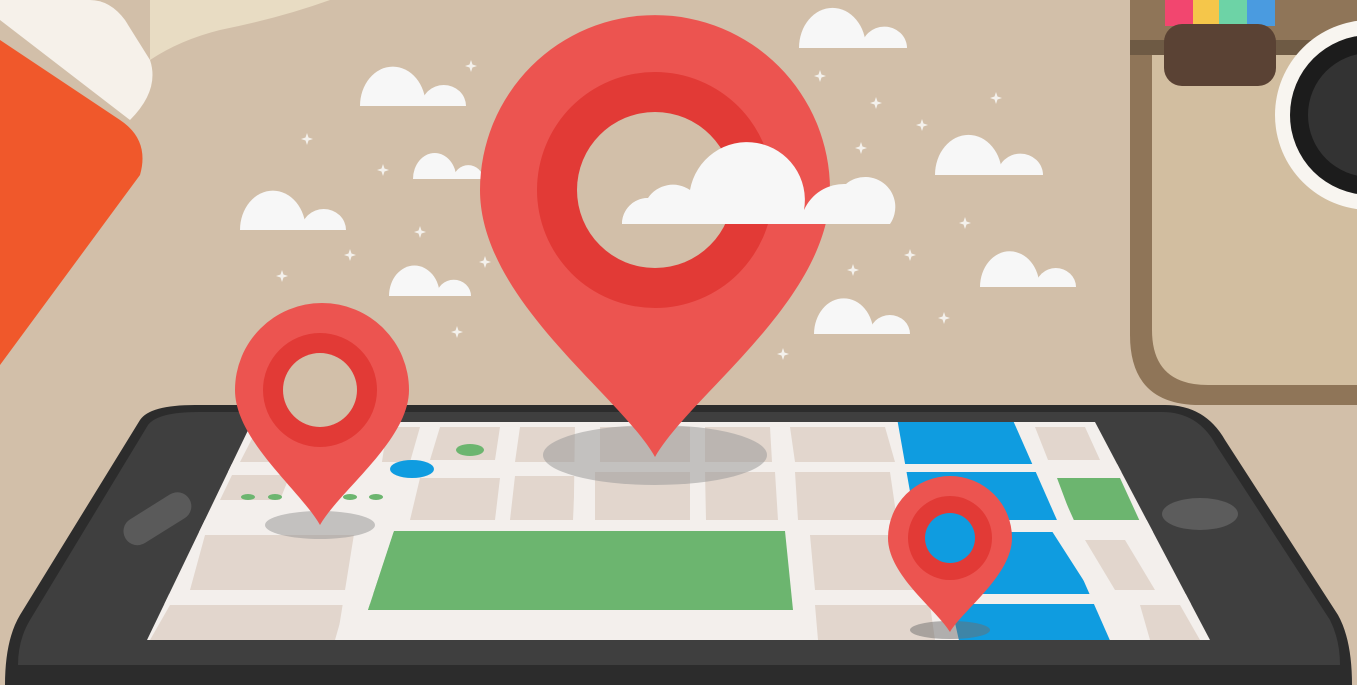  What do you see at coordinates (1220, 55) in the screenshot?
I see `camera-viewfinder` at bounding box center [1220, 55].